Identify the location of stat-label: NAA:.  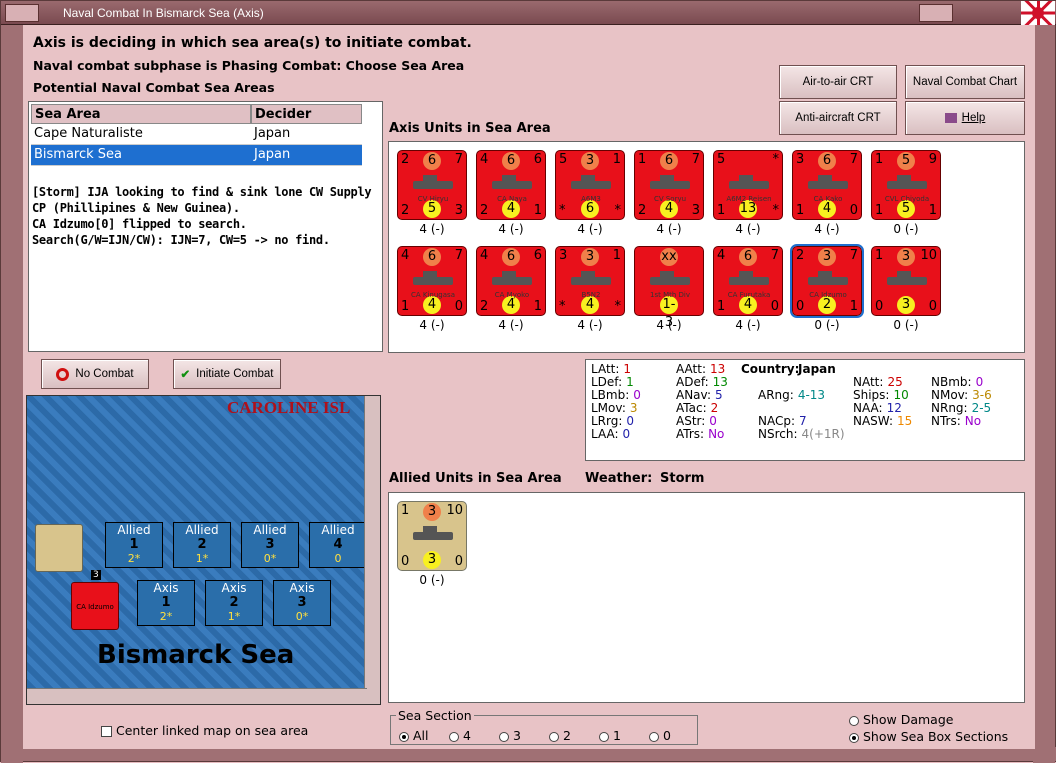
(868, 408).